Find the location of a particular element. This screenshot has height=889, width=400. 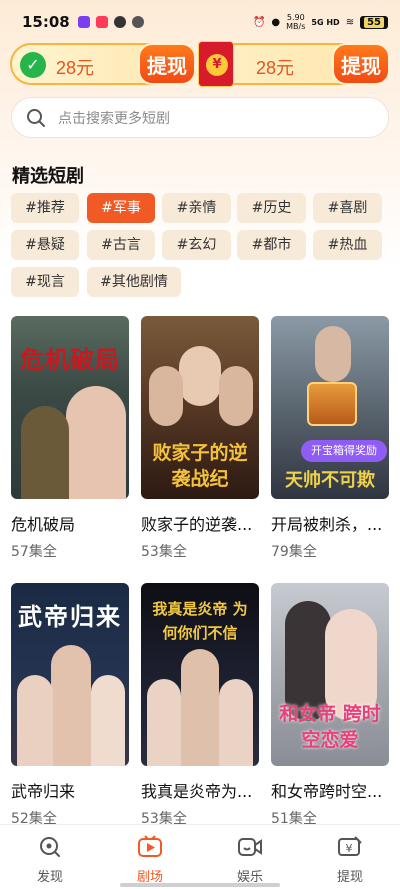

treasure-chest-icon is located at coordinates (332, 404).